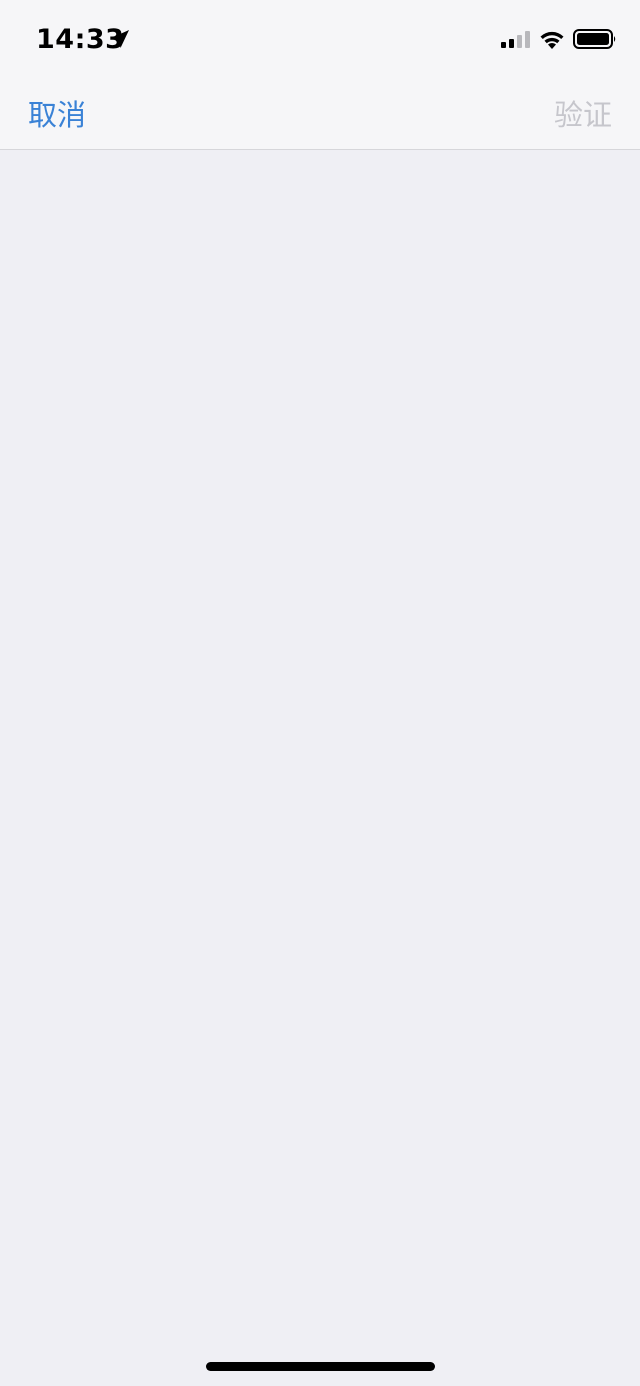  Describe the element at coordinates (120, 39) in the screenshot. I see `location-arrow-icon` at that location.